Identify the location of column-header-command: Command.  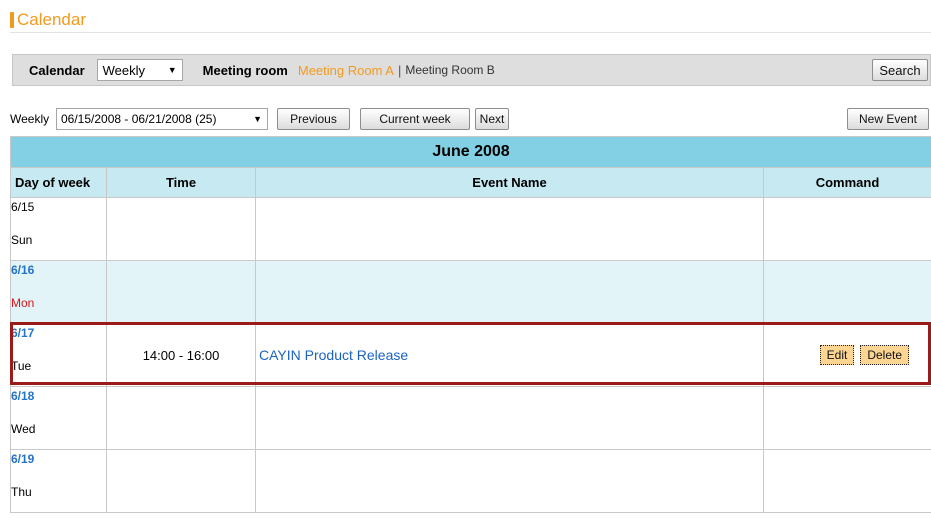
(846, 182).